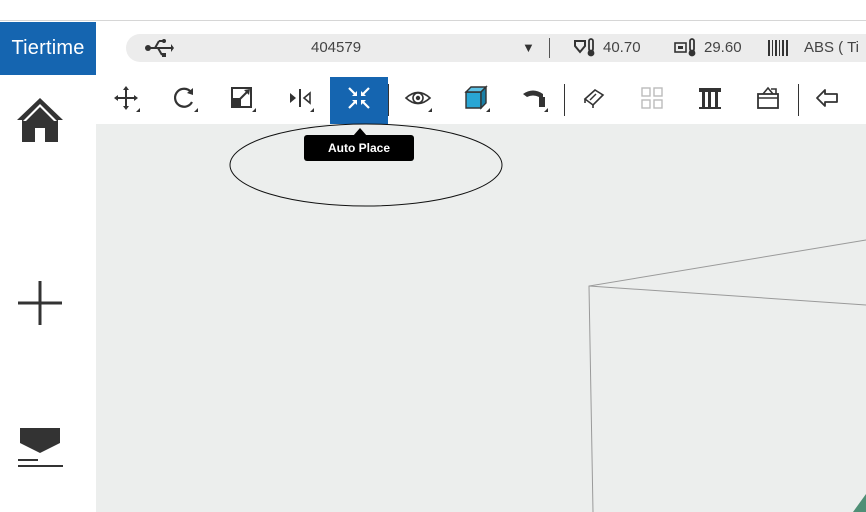 This screenshot has width=866, height=512. What do you see at coordinates (48, 48) in the screenshot?
I see `brand-logo: Tiertime` at bounding box center [48, 48].